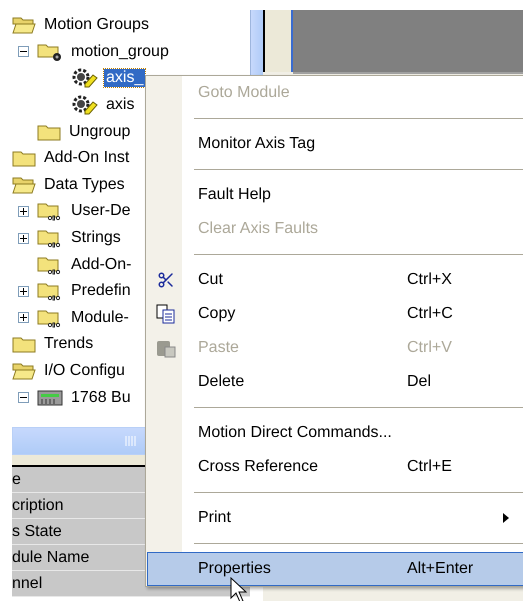 This screenshot has width=523, height=601. Describe the element at coordinates (166, 314) in the screenshot. I see `copy-icon` at that location.